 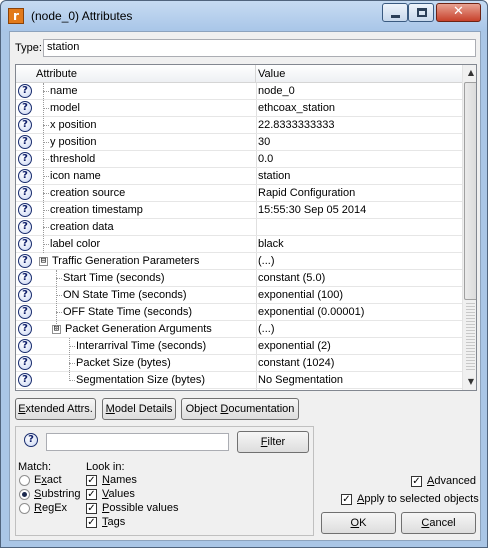 I want to click on column-header-attribute: Attribute, so click(x=136, y=74).